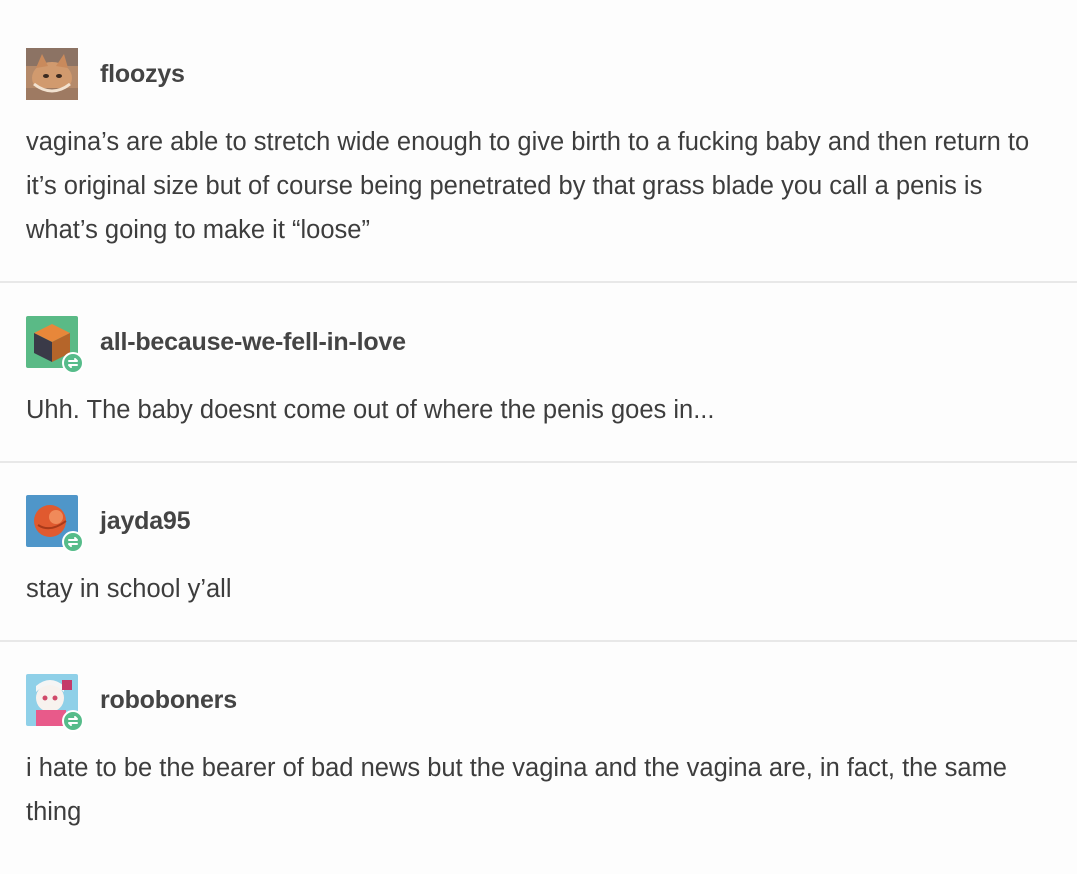 The image size is (1077, 874). Describe the element at coordinates (142, 74) in the screenshot. I see `post-username: floozys` at that location.